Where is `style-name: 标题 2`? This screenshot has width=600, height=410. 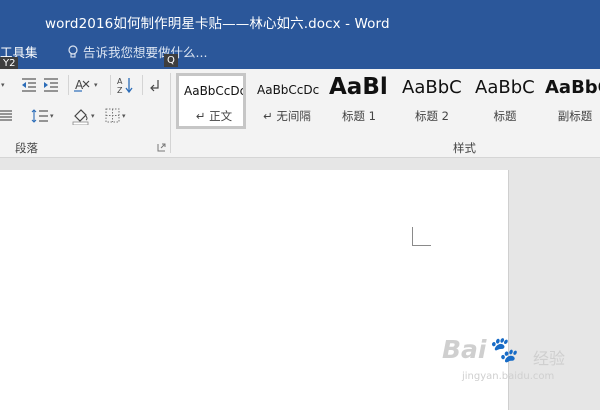 style-name: 标题 2 is located at coordinates (432, 116).